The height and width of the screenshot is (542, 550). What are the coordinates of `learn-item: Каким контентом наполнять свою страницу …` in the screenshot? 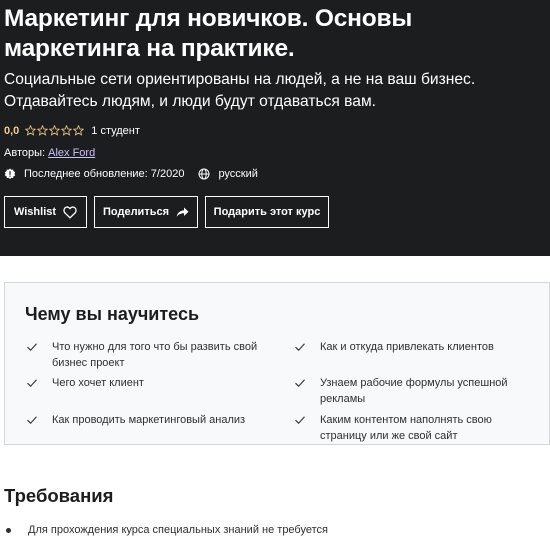 It's located at (406, 428).